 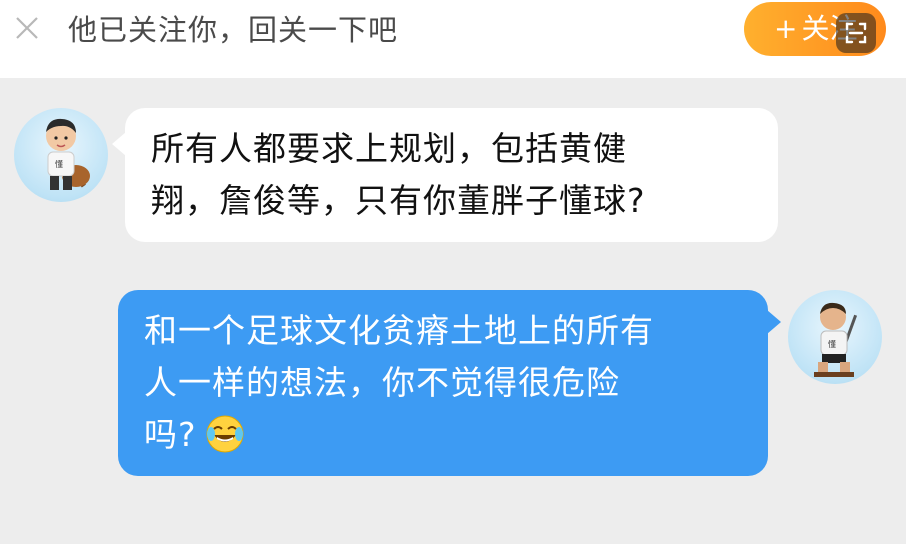 What do you see at coordinates (453, 39) in the screenshot?
I see `follow-back-banner: 他已关注你，回关一下吧 + 关注` at bounding box center [453, 39].